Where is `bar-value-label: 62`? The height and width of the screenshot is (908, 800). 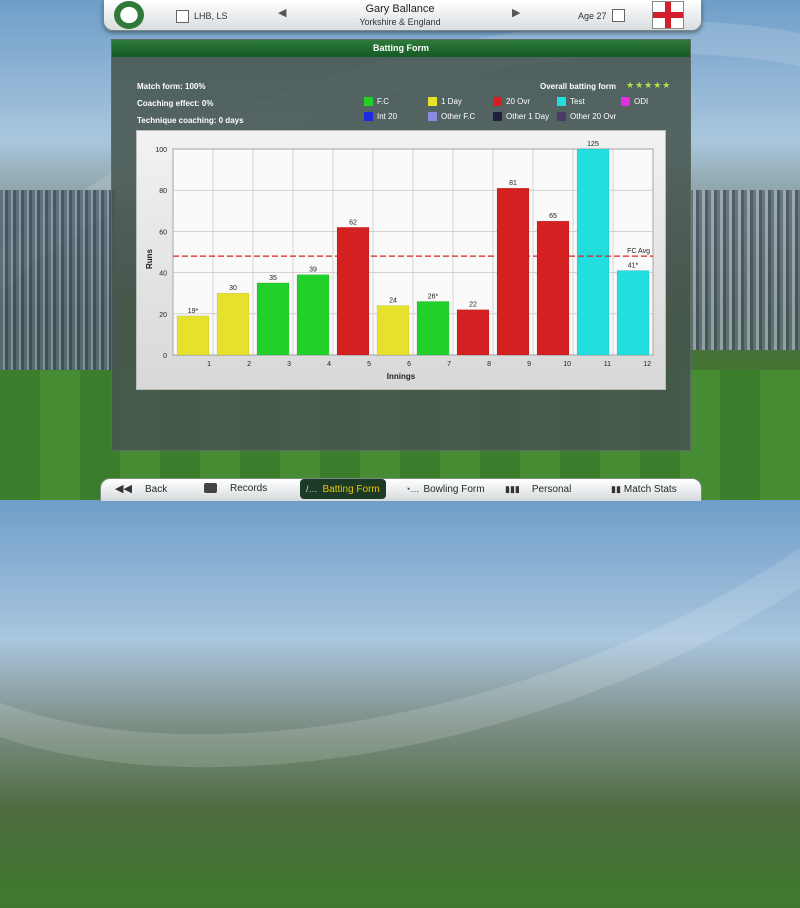
bar-value-label: 62 is located at coordinates (353, 222).